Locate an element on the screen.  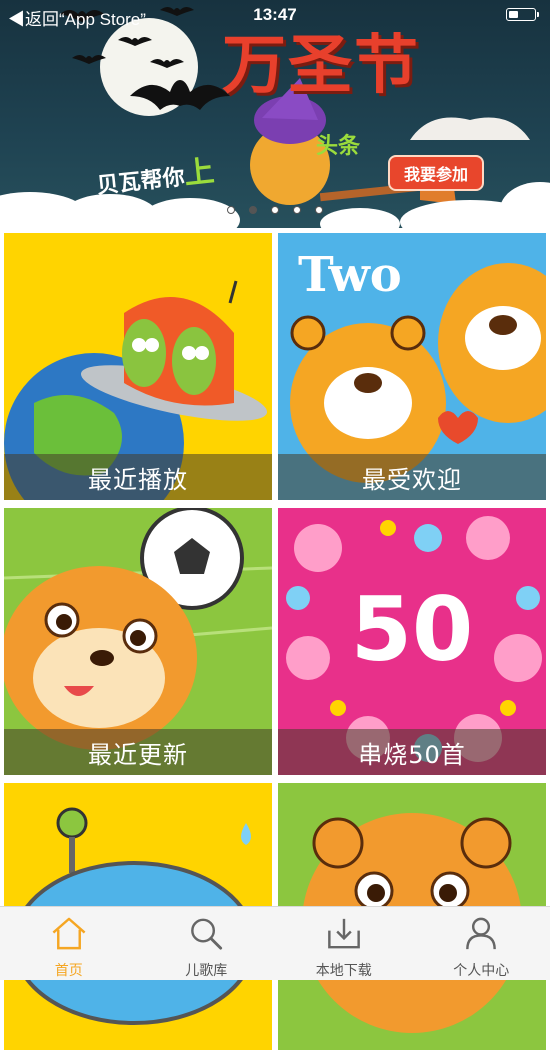
tile-recent-play: 最近播放 is located at coordinates (138, 366).